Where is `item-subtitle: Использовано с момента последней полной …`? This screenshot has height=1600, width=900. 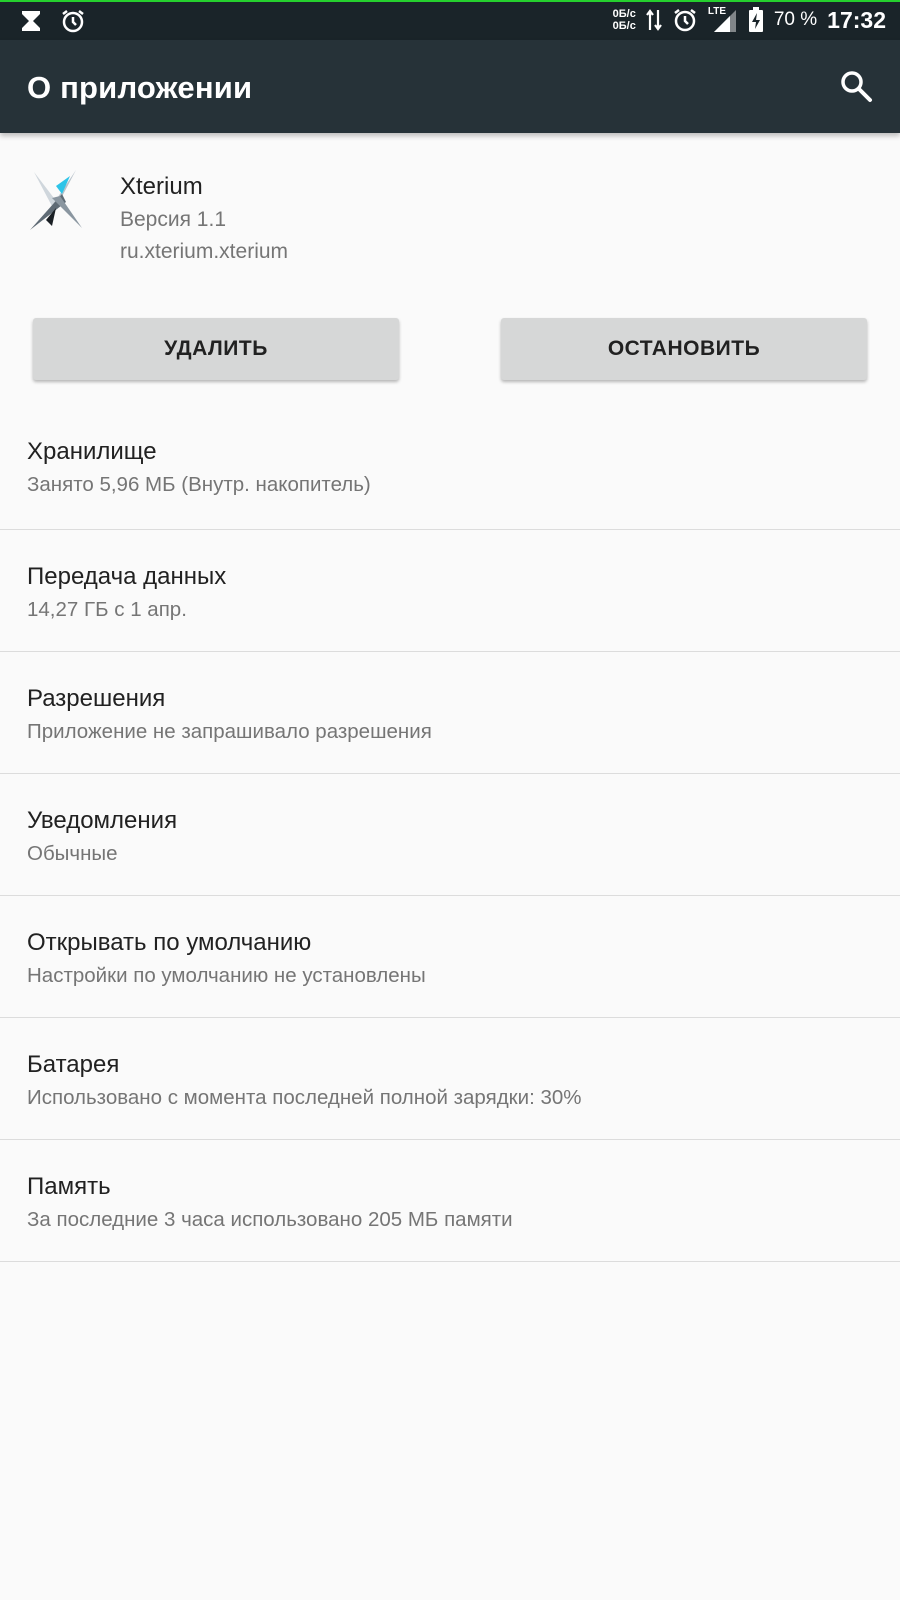 item-subtitle: Использовано с момента последней полной … is located at coordinates (304, 1097).